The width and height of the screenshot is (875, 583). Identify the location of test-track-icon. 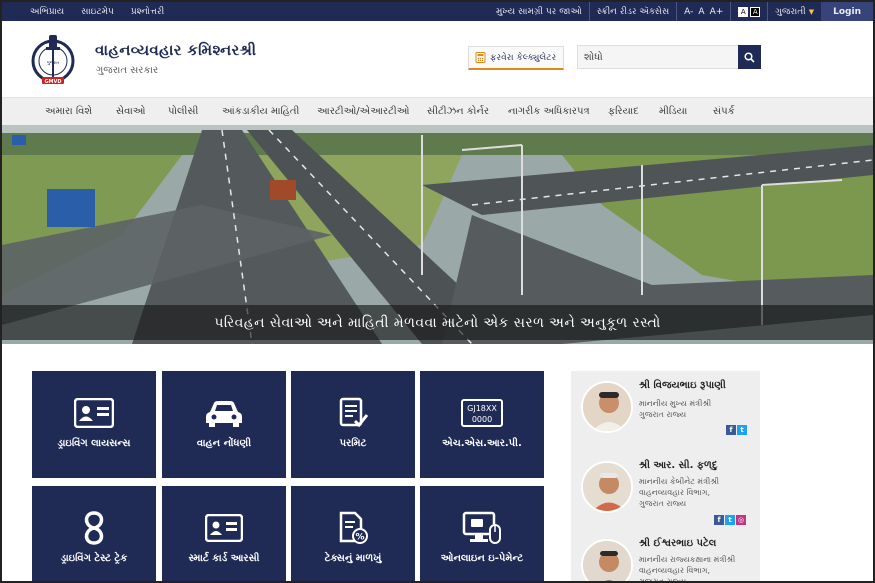
(94, 528).